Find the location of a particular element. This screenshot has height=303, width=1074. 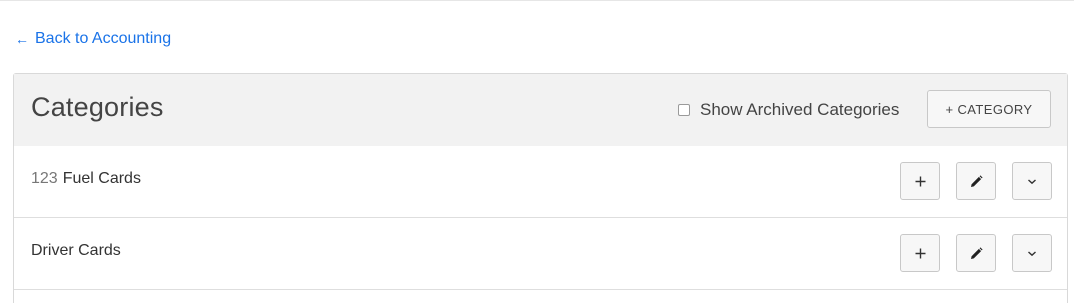

category-name: 123 Fuel Cards is located at coordinates (86, 179).